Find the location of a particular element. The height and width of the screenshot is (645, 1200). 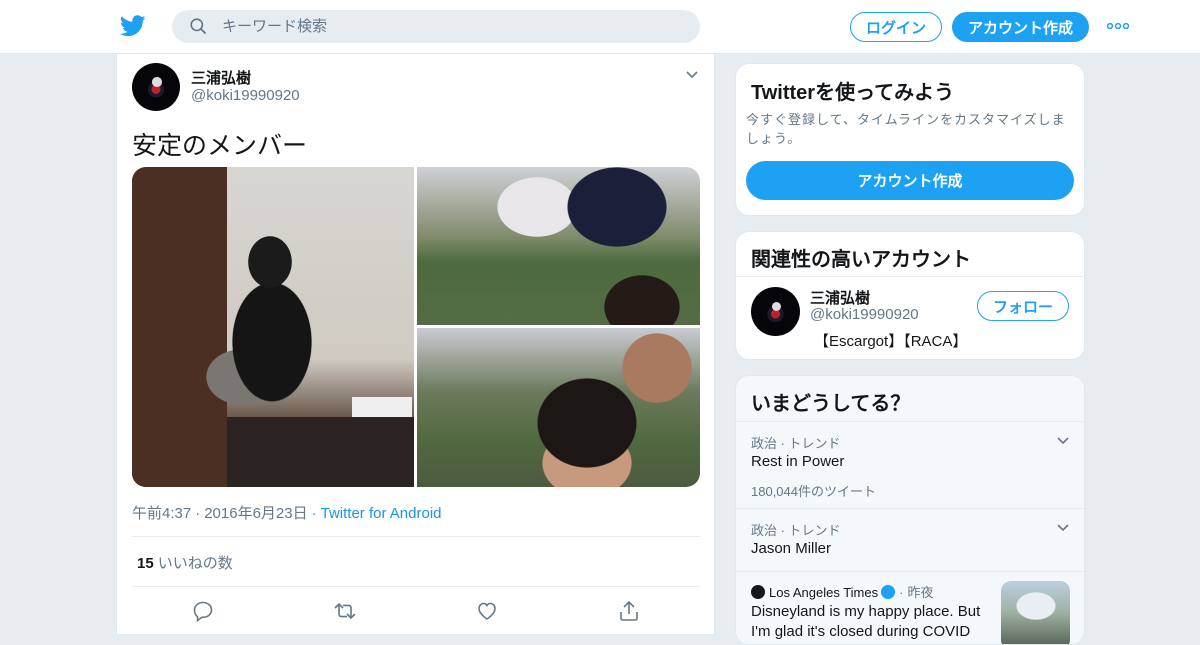

follow-button: フォロー is located at coordinates (1023, 306).